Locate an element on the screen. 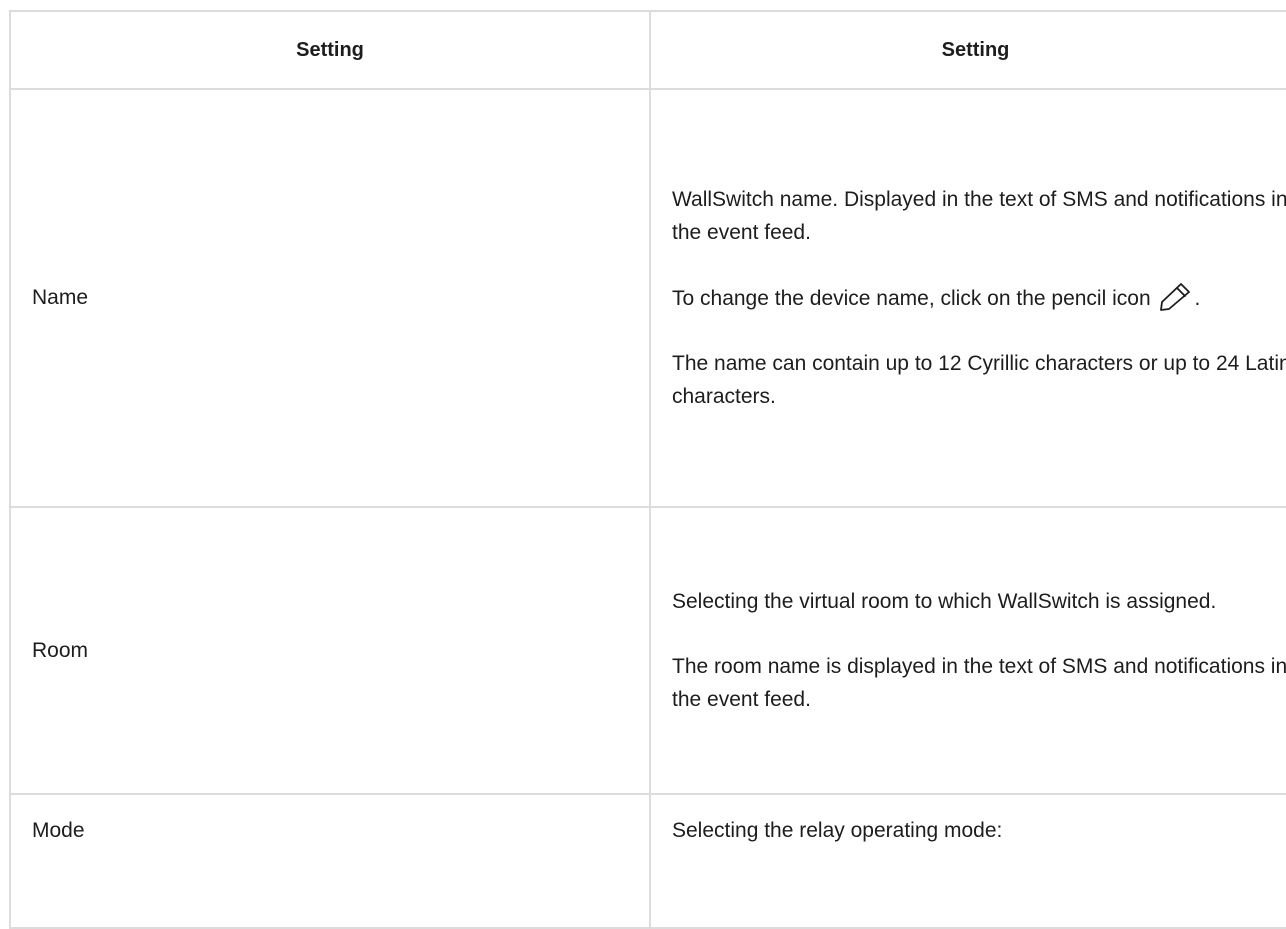 The image size is (1286, 929). setting-description-mode: Selecting the relay operating mode: is located at coordinates (968, 861).